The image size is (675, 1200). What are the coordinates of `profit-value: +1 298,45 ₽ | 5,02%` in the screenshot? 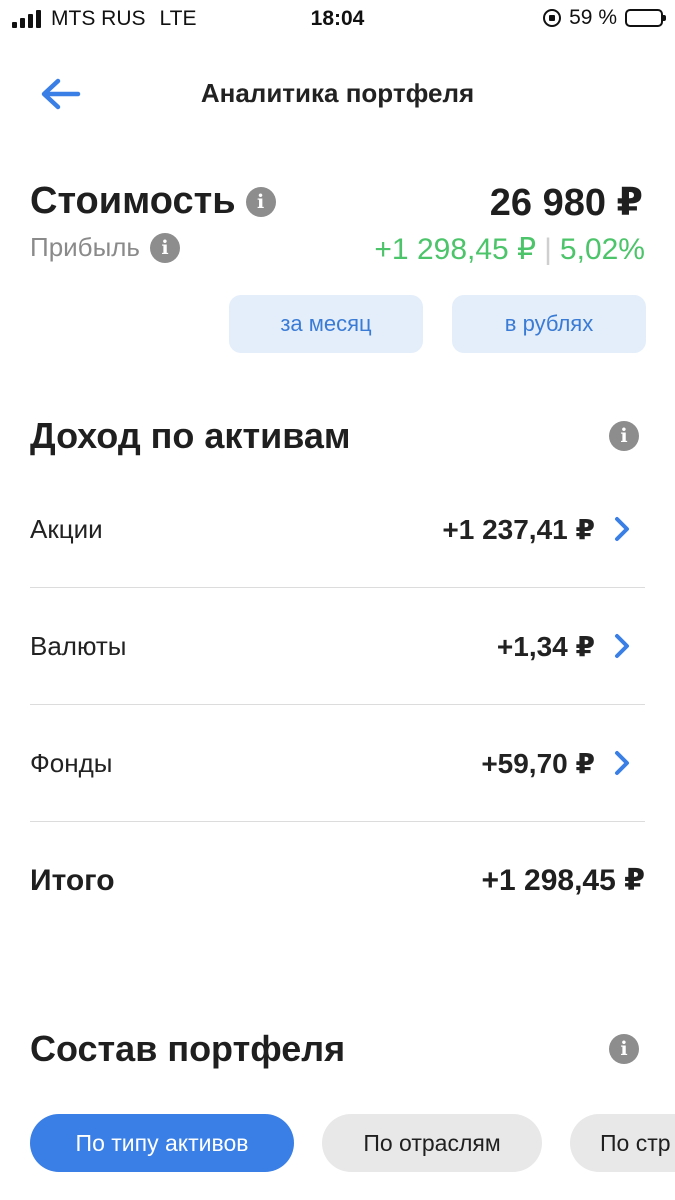 It's located at (509, 249).